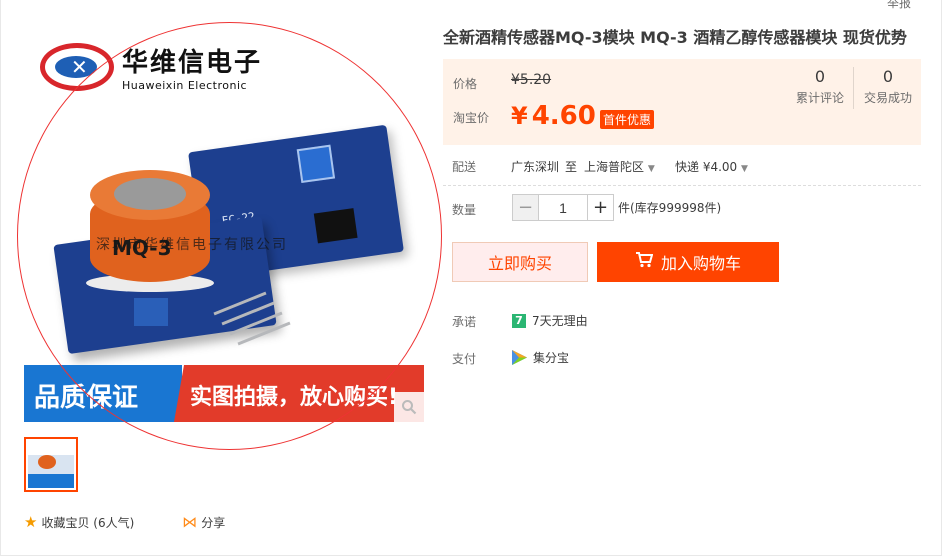  I want to click on quantity-input, so click(563, 207).